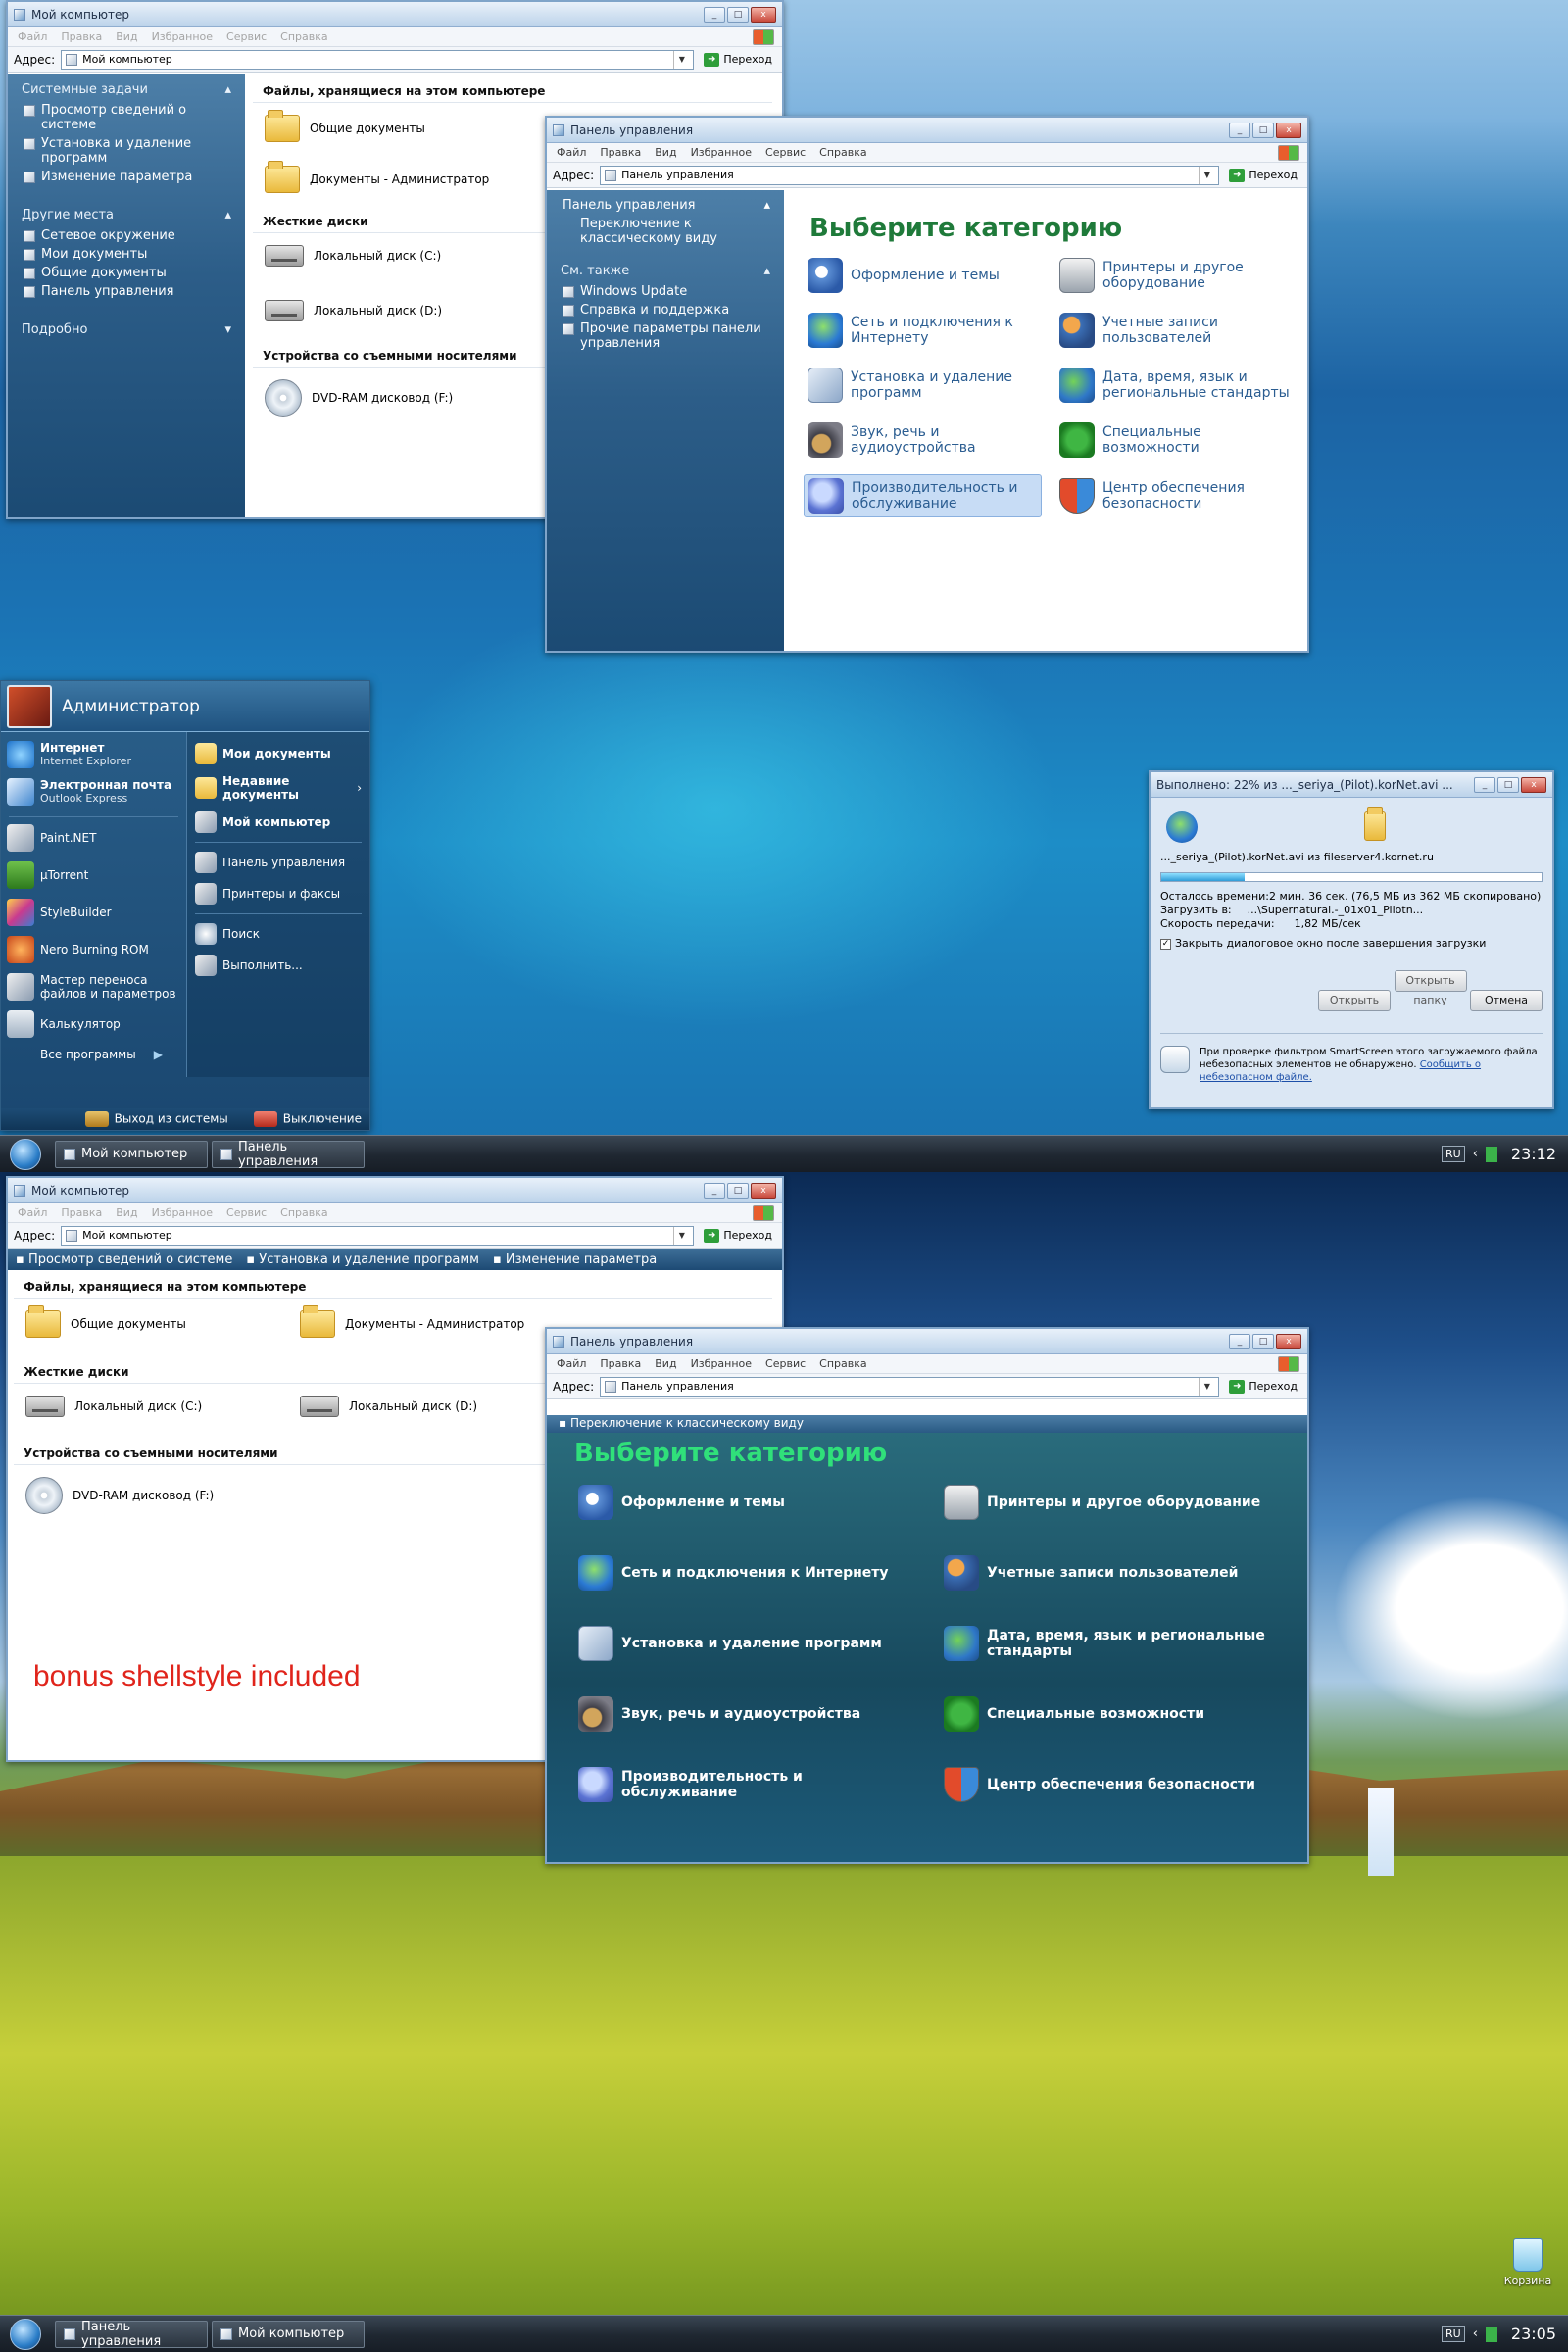 Image resolution: width=1568 pixels, height=2352 pixels. I want to click on menu-favorites: Избранное, so click(182, 1212).